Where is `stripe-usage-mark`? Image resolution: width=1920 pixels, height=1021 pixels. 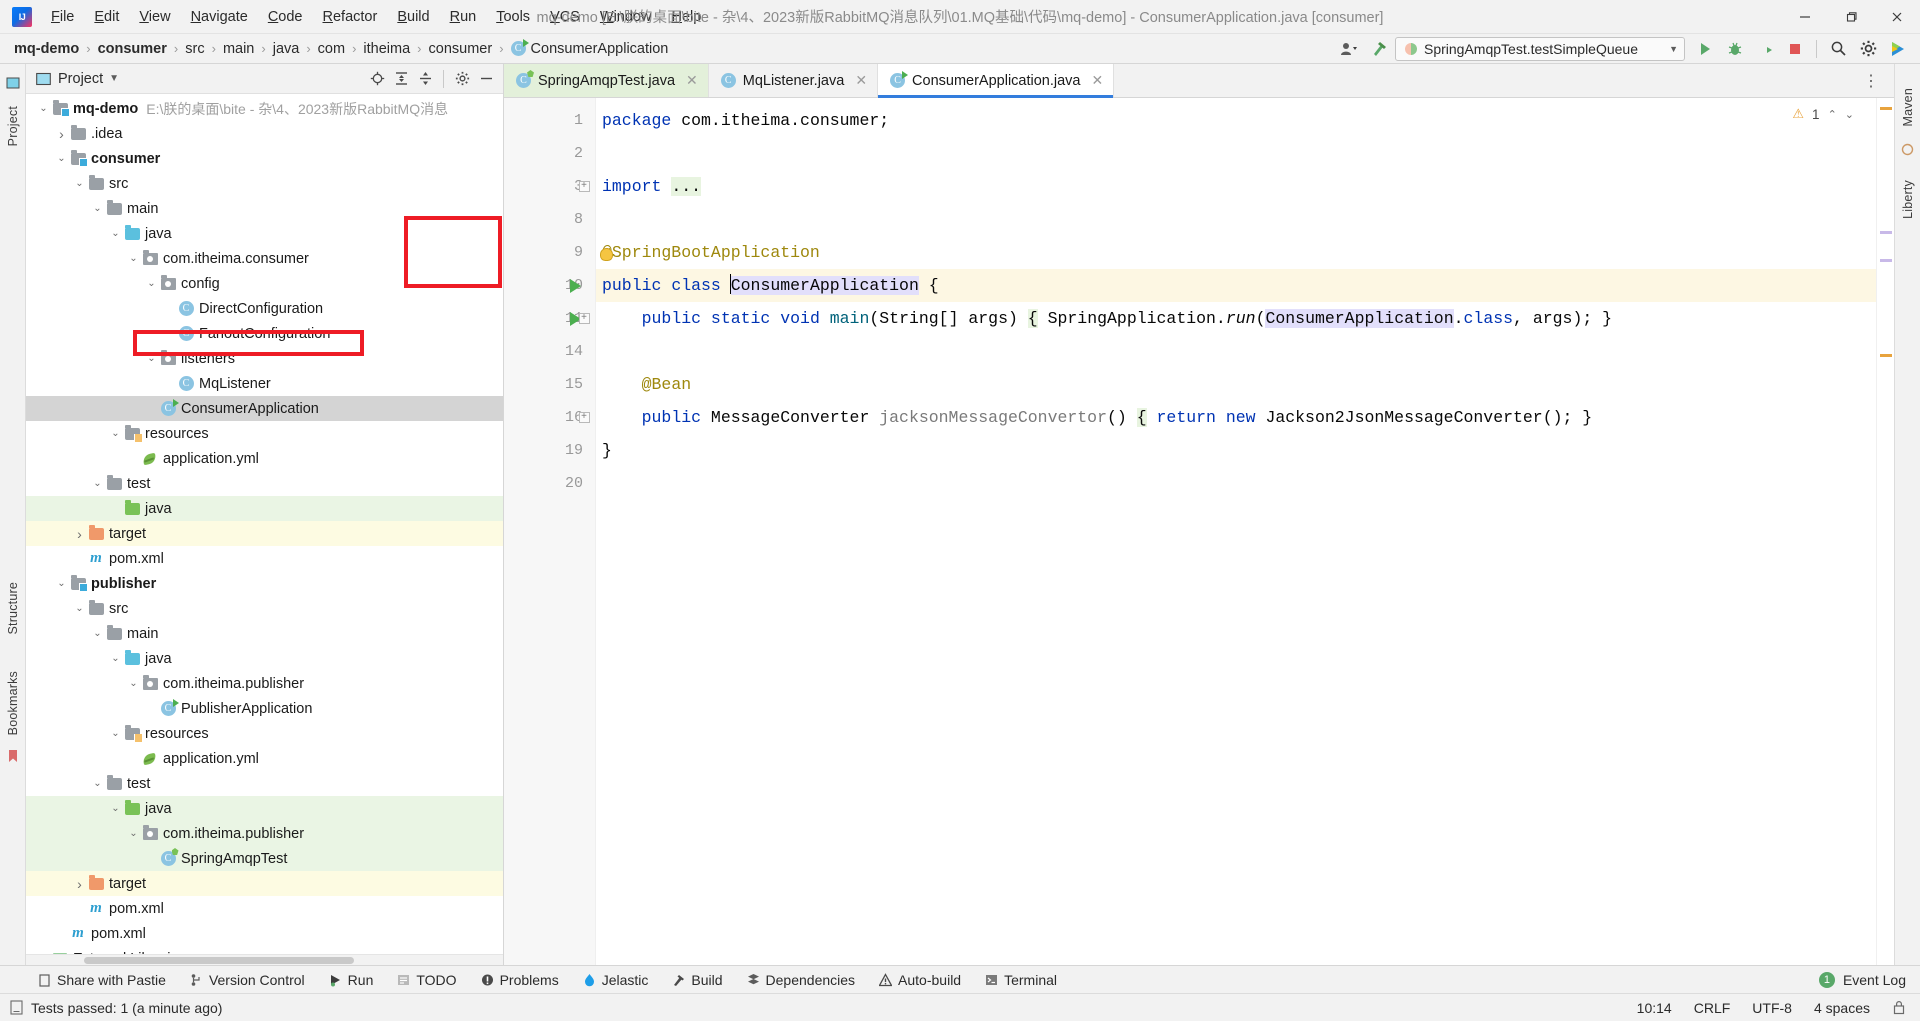
stripe-usage-mark is located at coordinates (1886, 260).